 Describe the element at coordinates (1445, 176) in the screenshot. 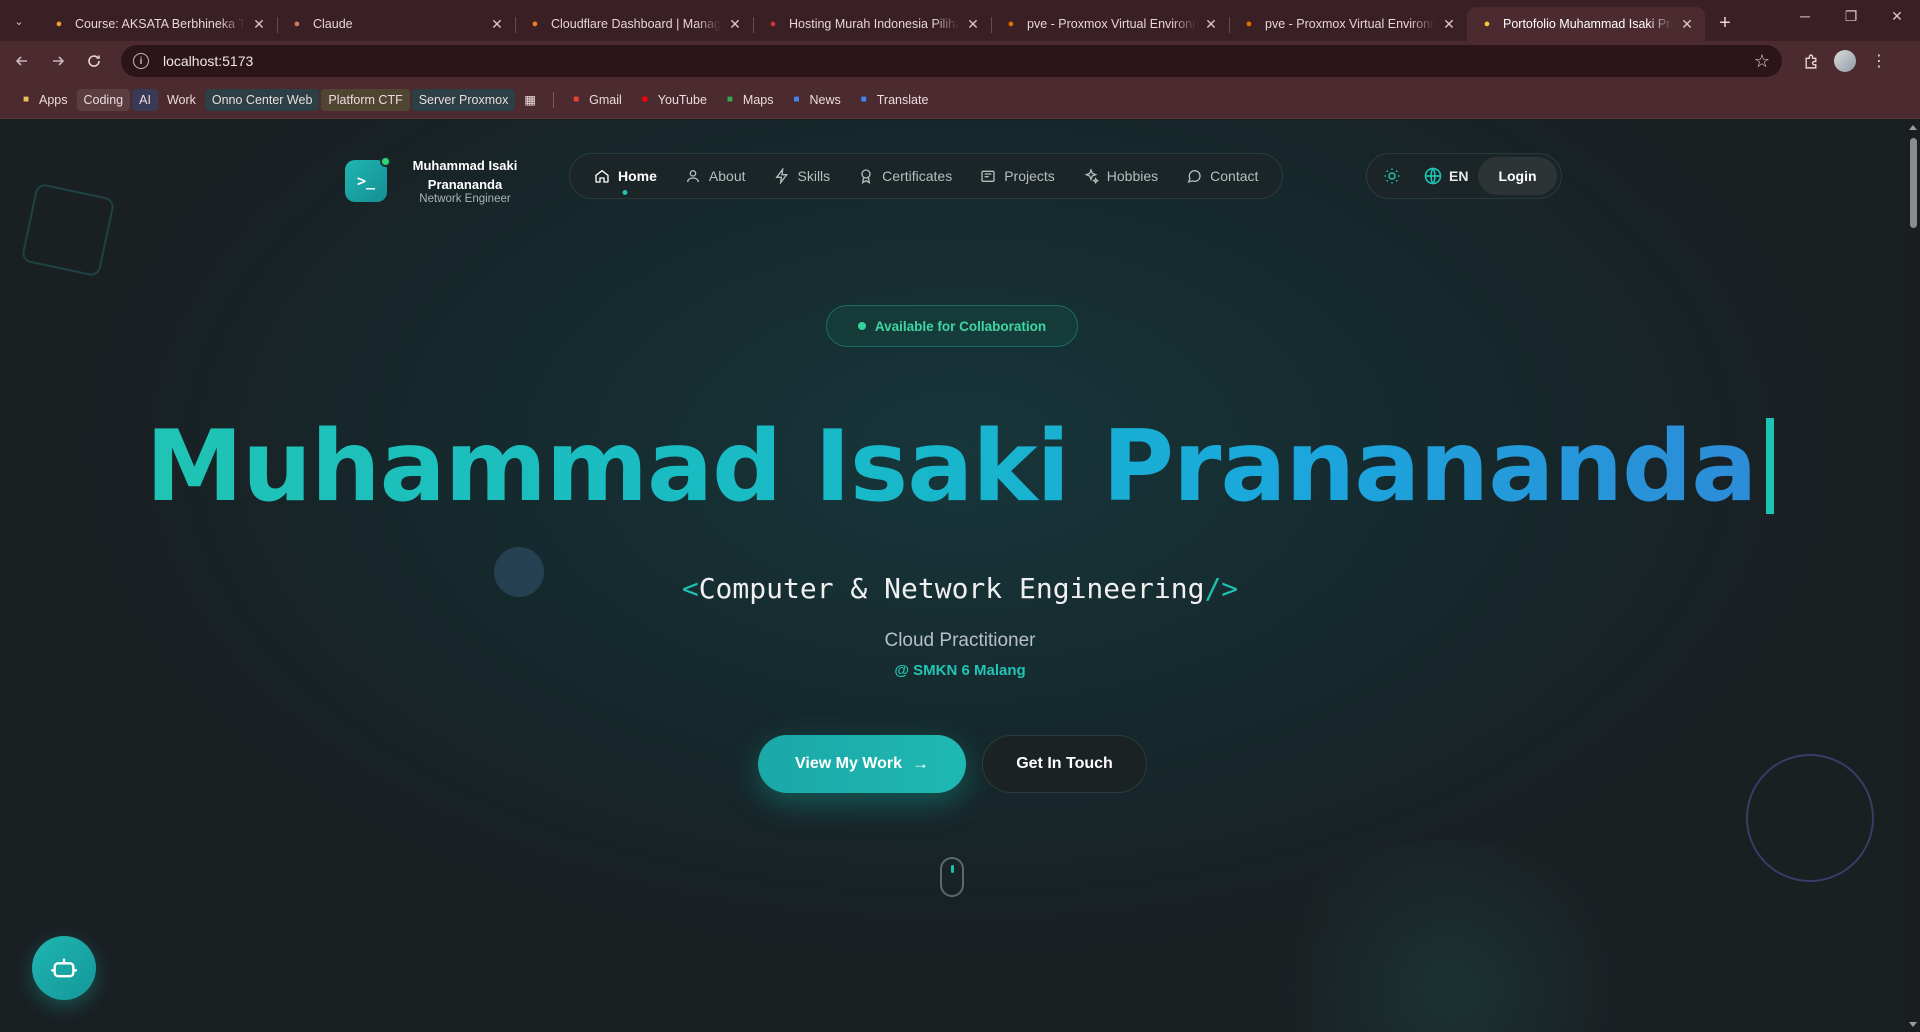

I see `language-switcher: EN` at that location.